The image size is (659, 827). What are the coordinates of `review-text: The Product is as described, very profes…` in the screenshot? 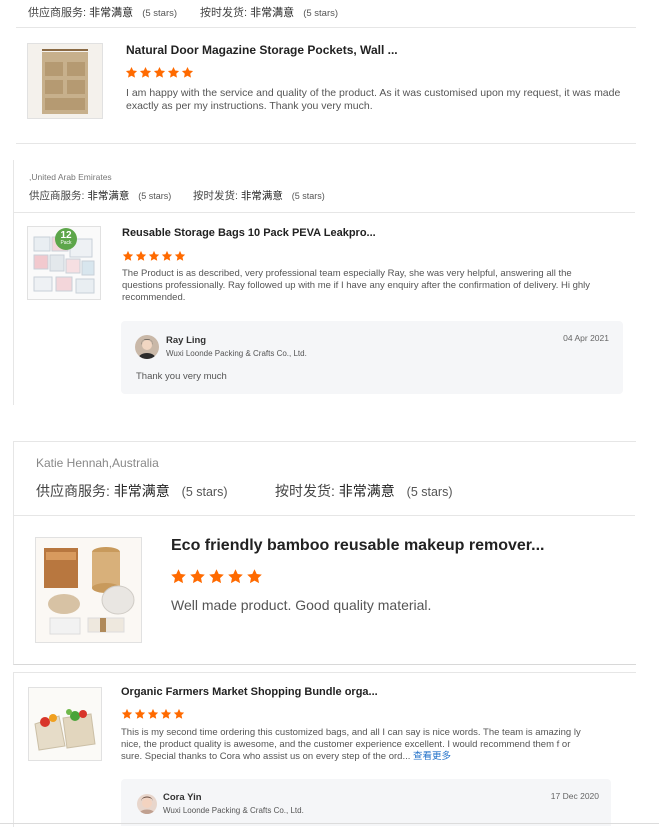 It's located at (356, 285).